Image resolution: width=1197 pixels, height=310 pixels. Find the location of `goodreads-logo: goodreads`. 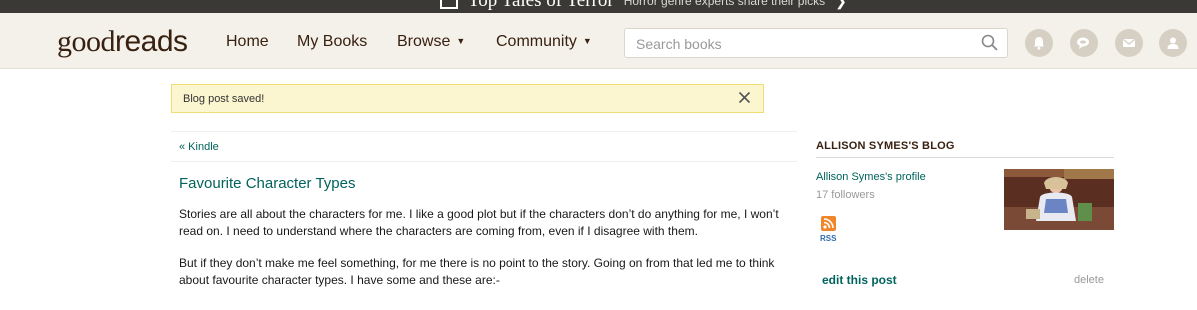

goodreads-logo: goodreads is located at coordinates (122, 42).